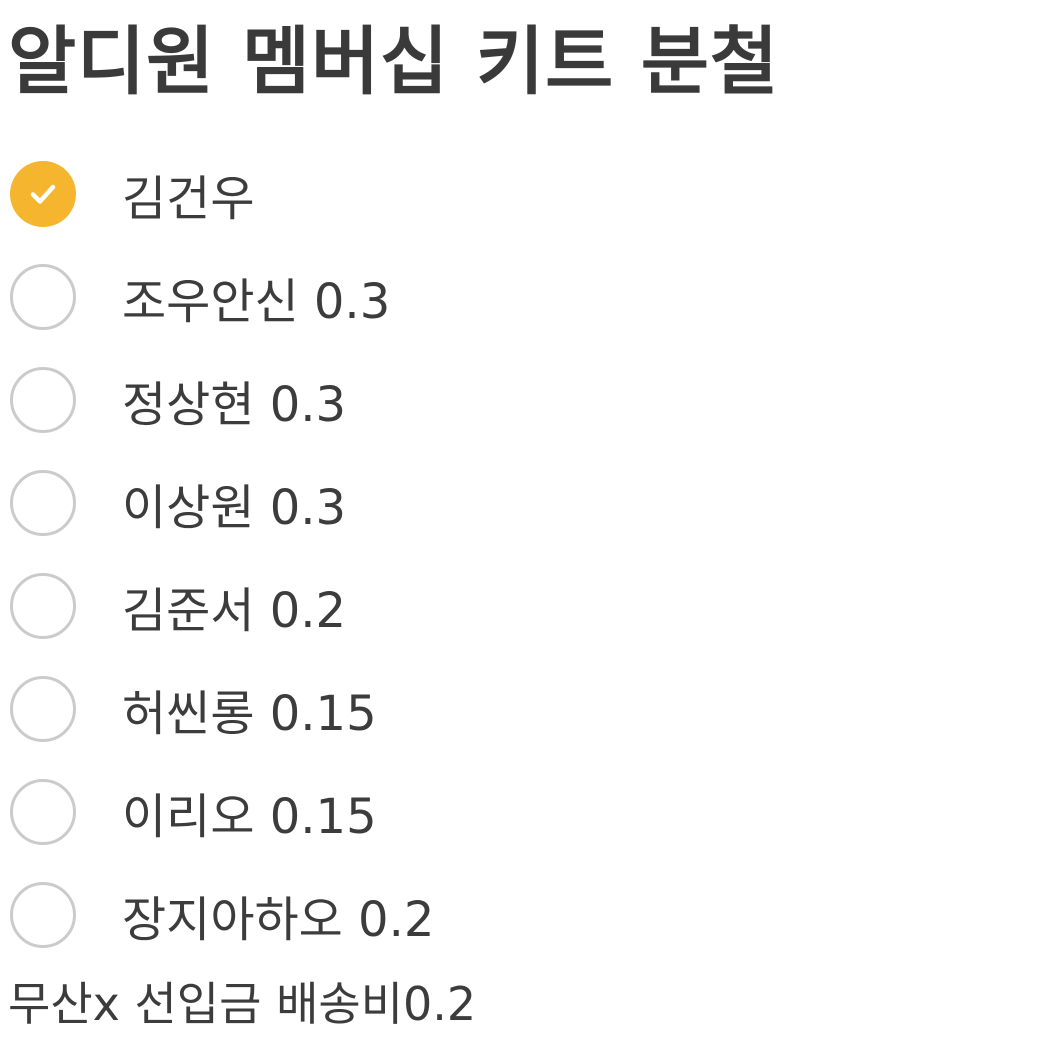  Describe the element at coordinates (529, 914) in the screenshot. I see `option-item: 장지아하오 0.2` at that location.